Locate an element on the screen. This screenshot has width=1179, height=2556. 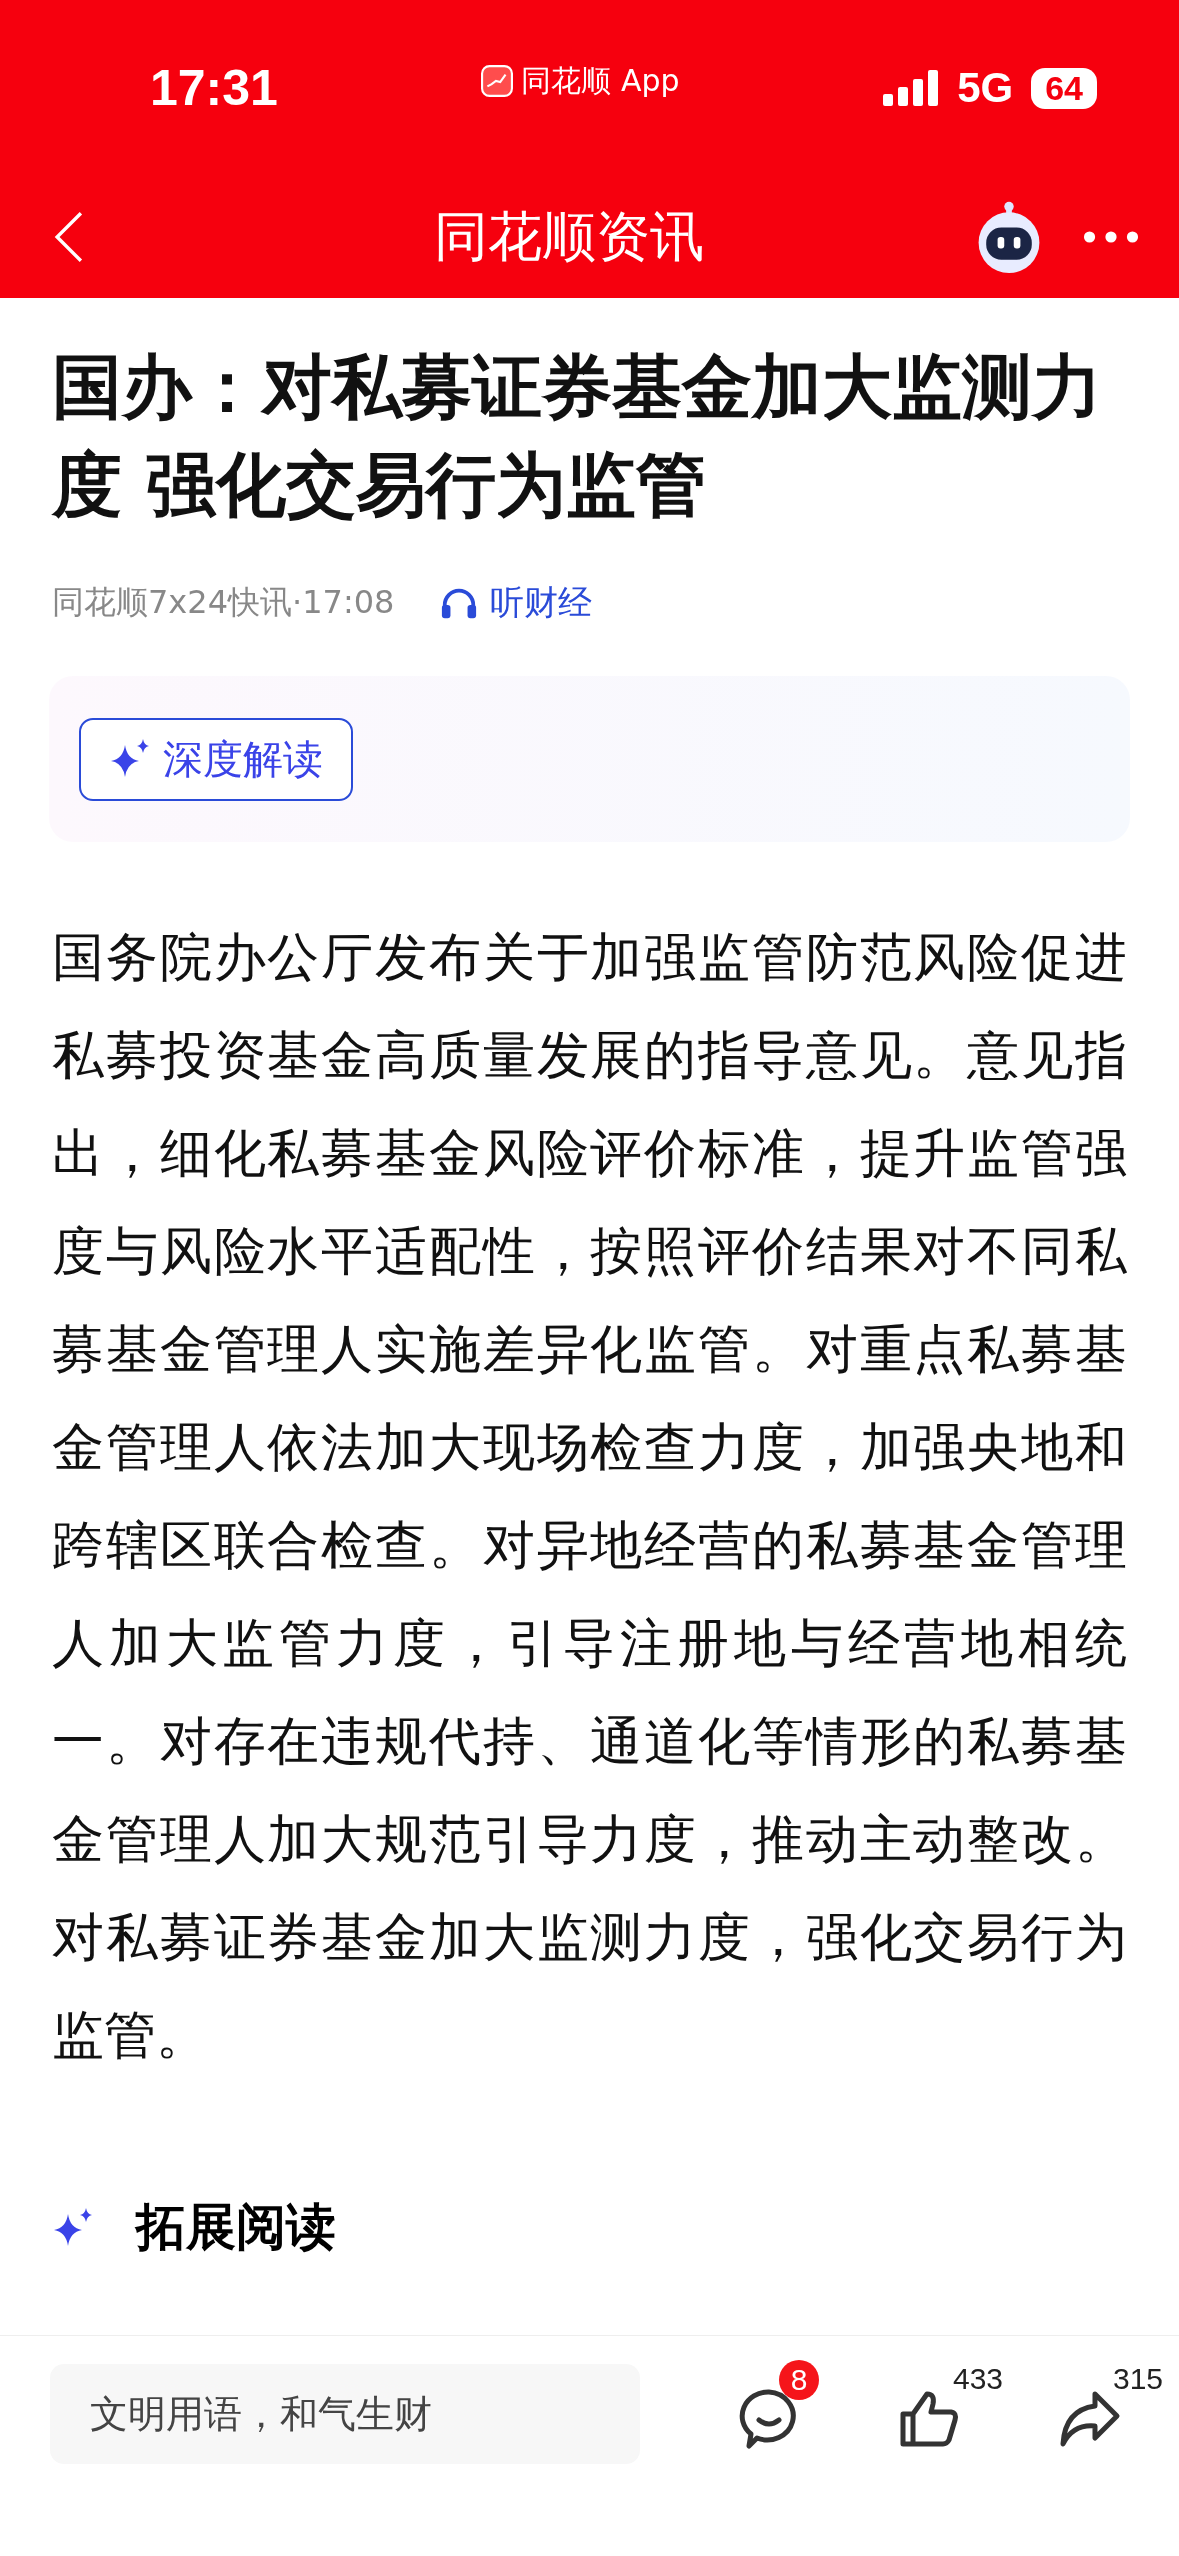
comment-input: 文明用语，和气生财 is located at coordinates (345, 2414).